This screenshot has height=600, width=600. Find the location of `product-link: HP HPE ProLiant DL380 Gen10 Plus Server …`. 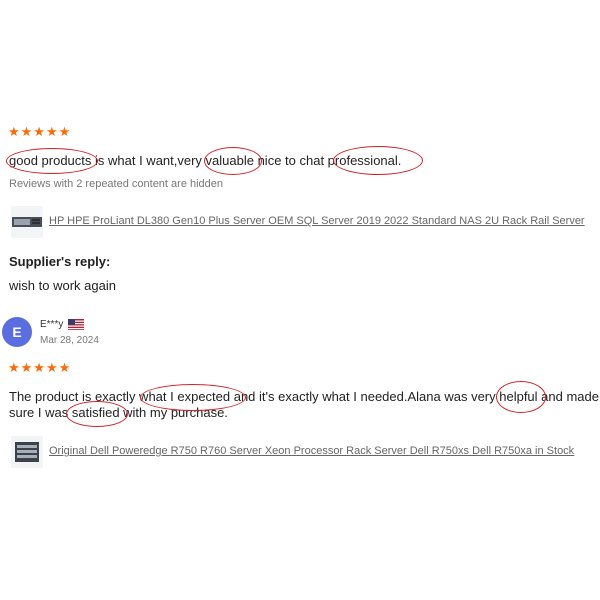

product-link: HP HPE ProLiant DL380 Gen10 Plus Server … is located at coordinates (317, 221).